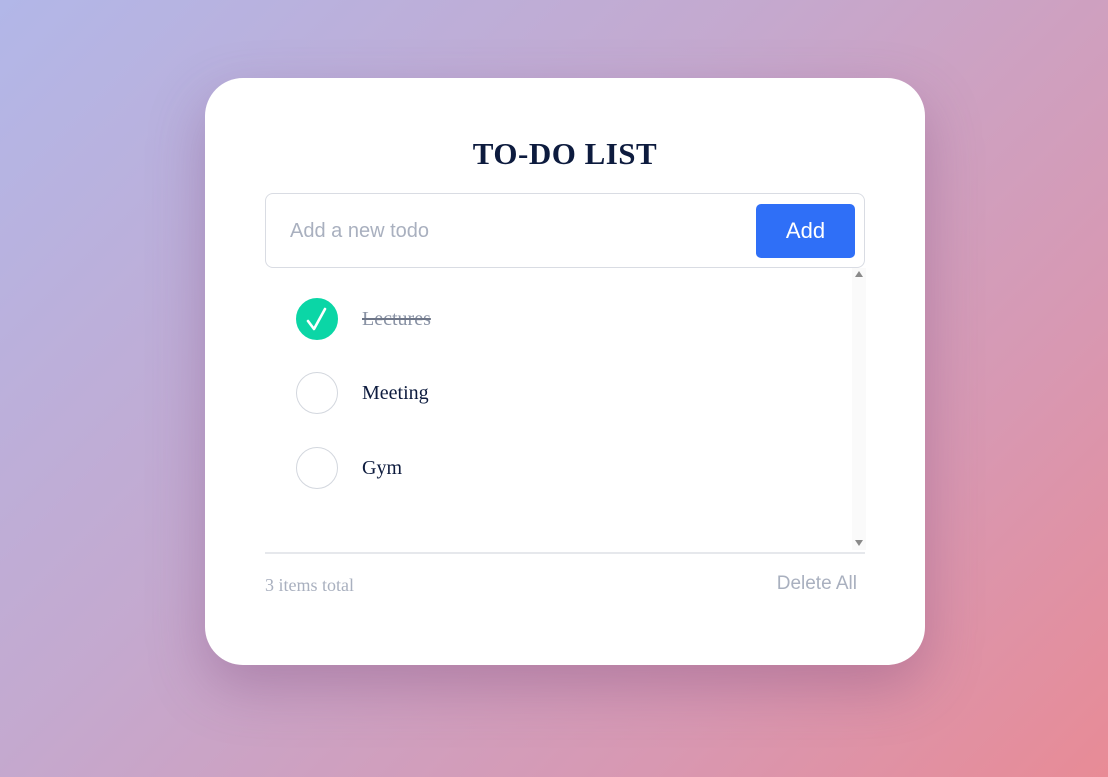 The height and width of the screenshot is (777, 1108). Describe the element at coordinates (309, 585) in the screenshot. I see `items-count: 3 items total` at that location.